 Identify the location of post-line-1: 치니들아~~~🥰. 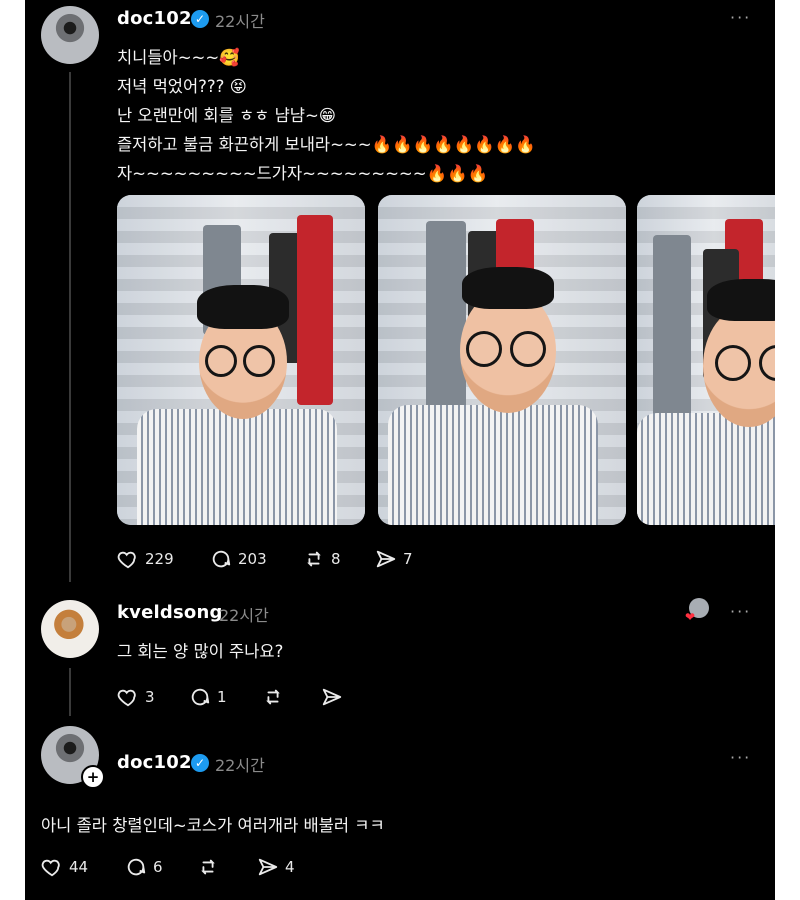
(178, 57).